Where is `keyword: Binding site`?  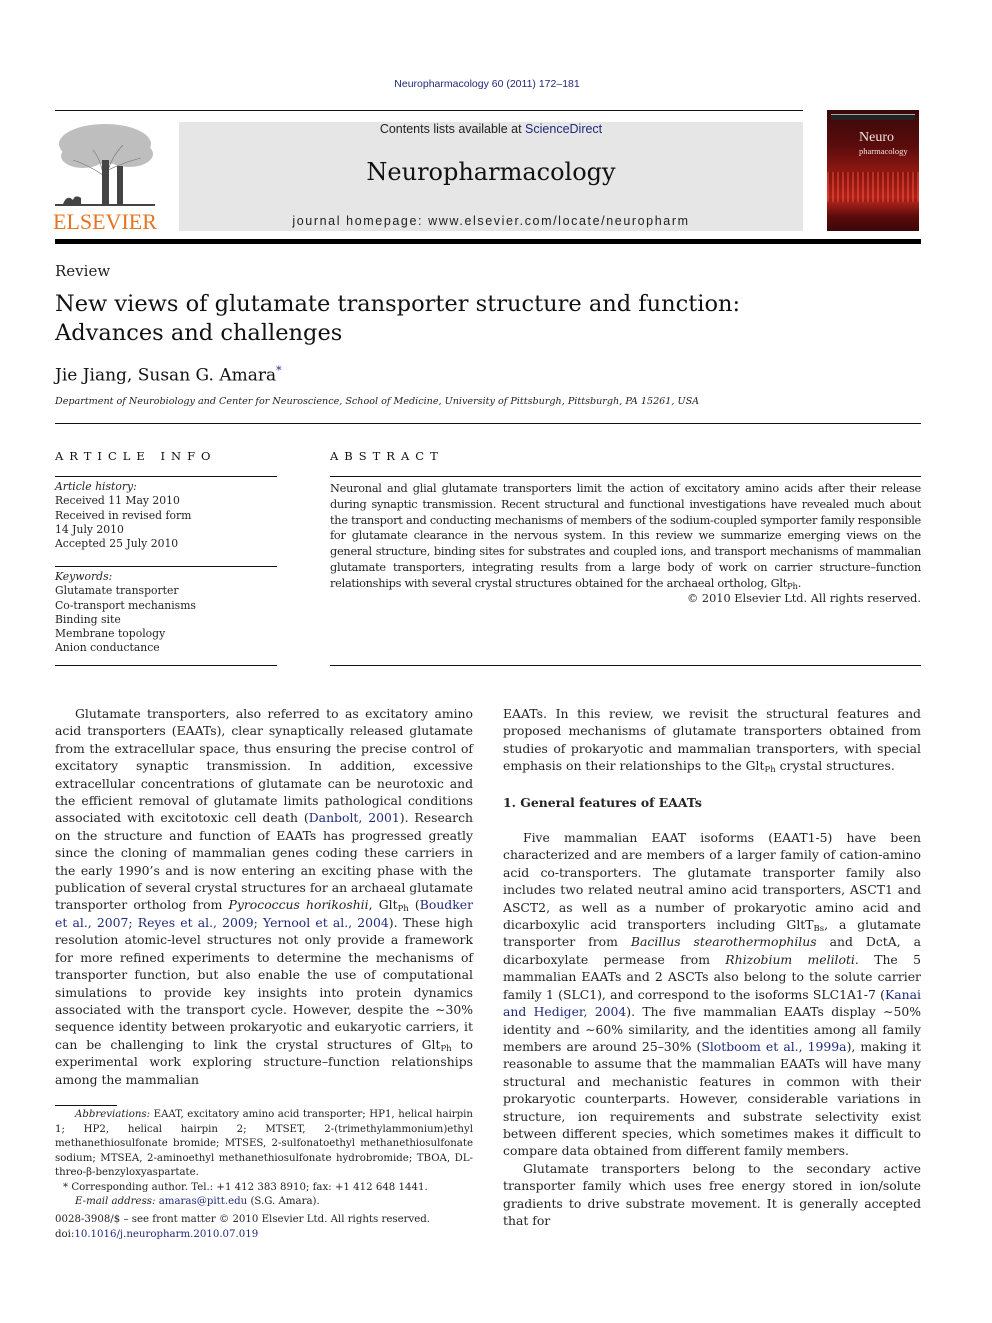
keyword: Binding site is located at coordinates (88, 619).